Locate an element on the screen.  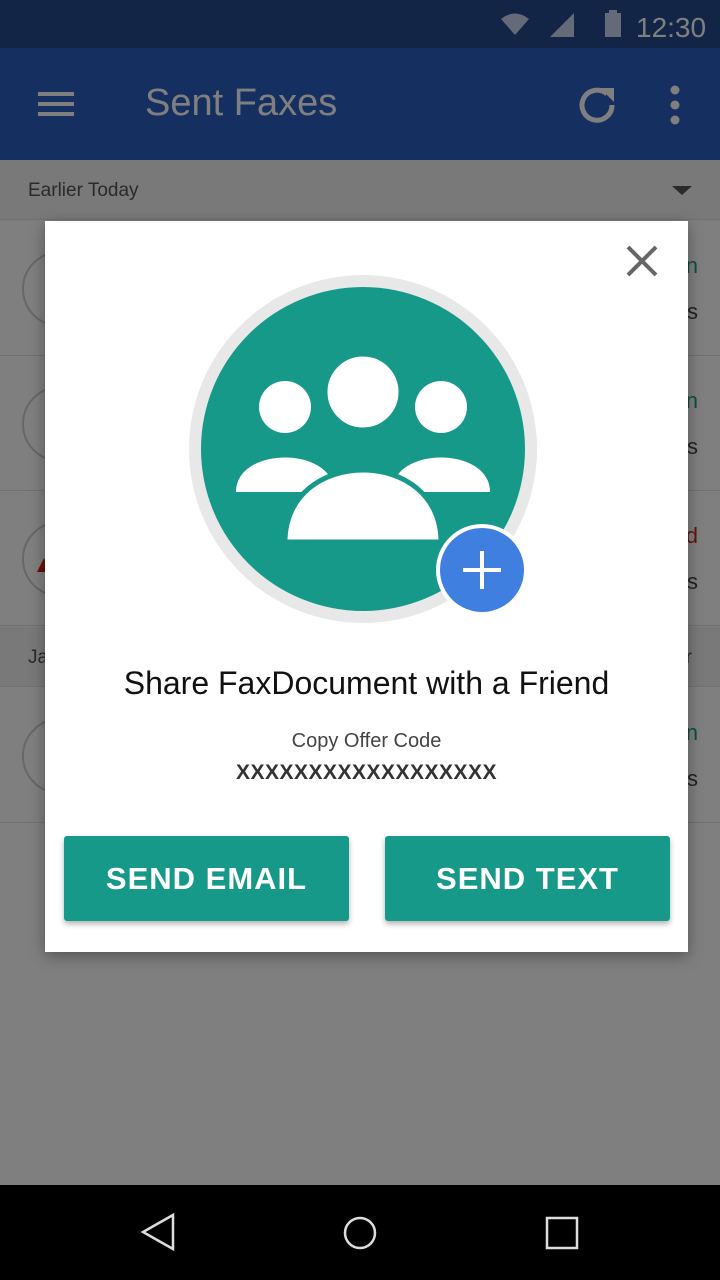
offer-code: XXXXXXXXXXXXXXXXXX is located at coordinates (366, 773).